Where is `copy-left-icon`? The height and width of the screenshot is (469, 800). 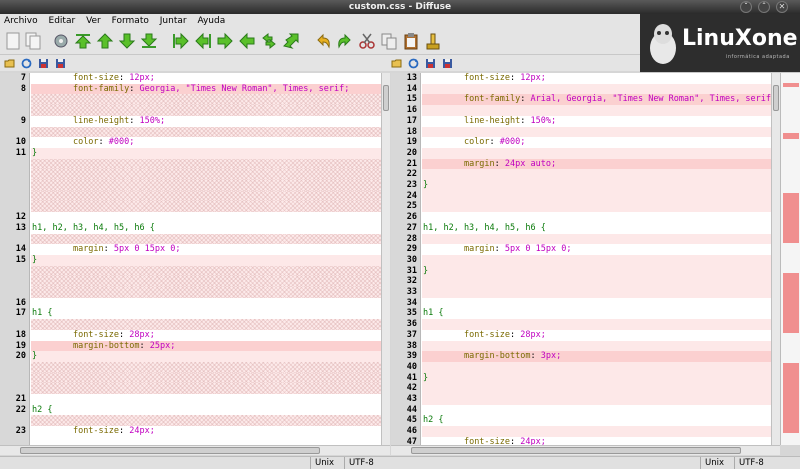 copy-left-icon is located at coordinates (247, 41).